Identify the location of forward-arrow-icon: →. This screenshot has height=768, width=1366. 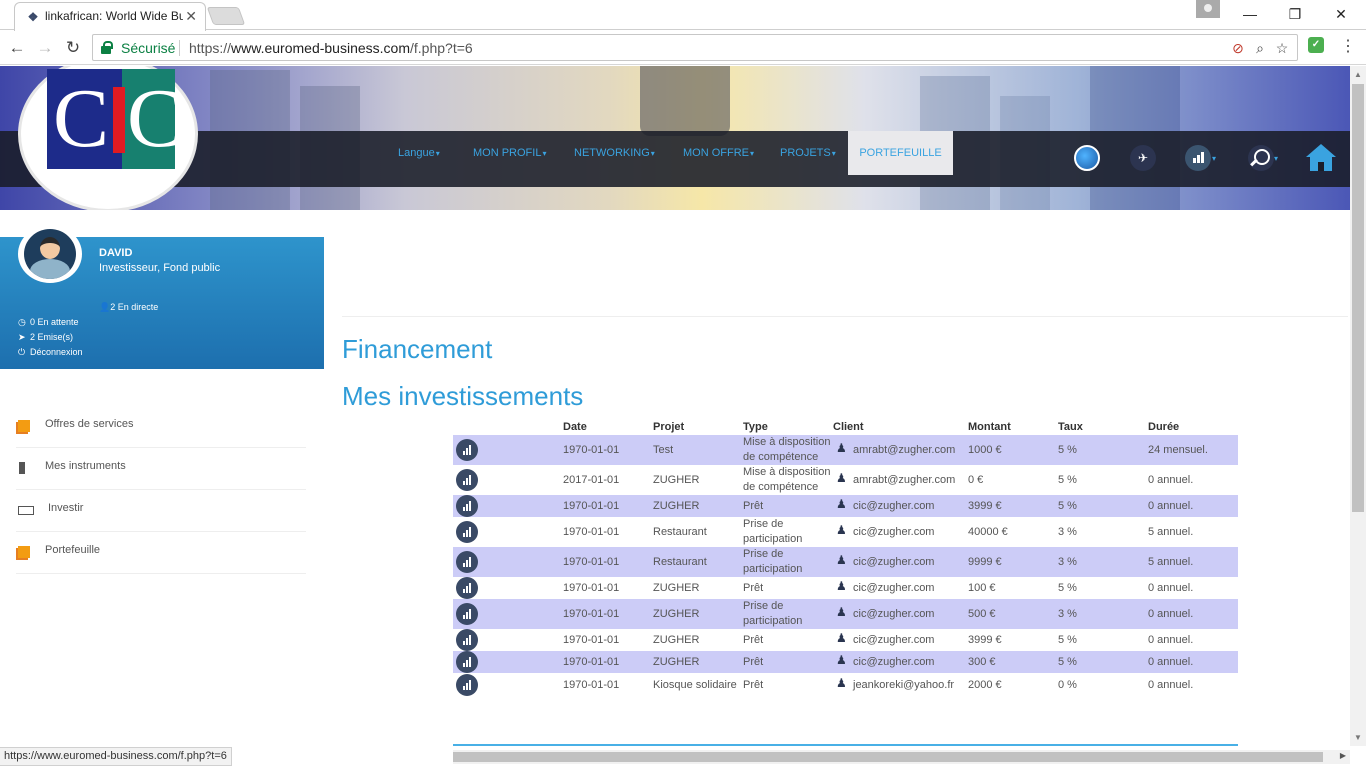
(45, 48).